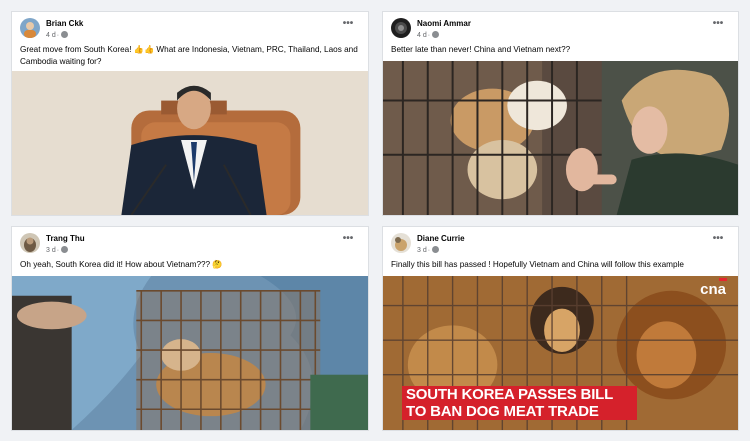  What do you see at coordinates (519, 411) in the screenshot?
I see `news-headline-line-2: TO BAN DOG MEAT TRADE` at bounding box center [519, 411].